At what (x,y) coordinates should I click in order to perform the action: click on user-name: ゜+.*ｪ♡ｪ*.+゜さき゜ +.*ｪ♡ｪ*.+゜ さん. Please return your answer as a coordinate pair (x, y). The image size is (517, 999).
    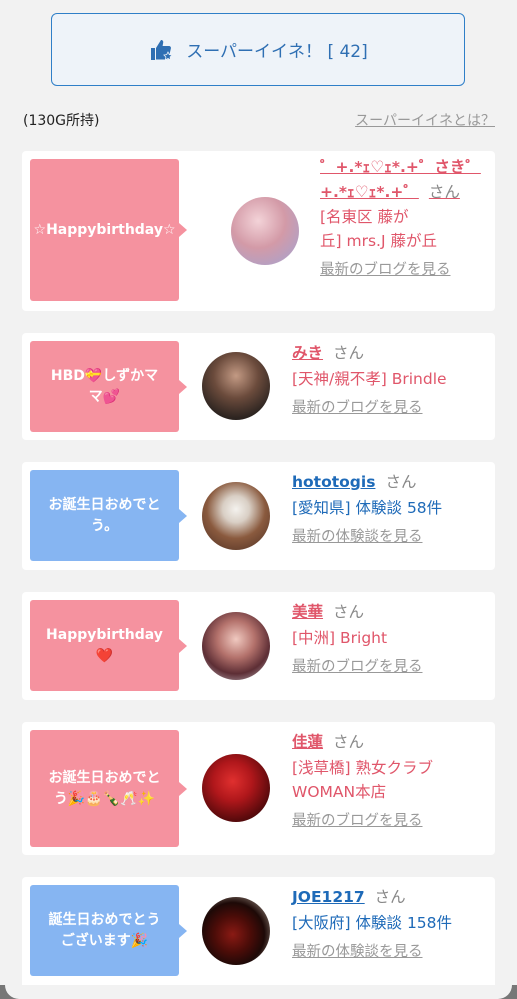
    Looking at the image, I should click on (405, 180).